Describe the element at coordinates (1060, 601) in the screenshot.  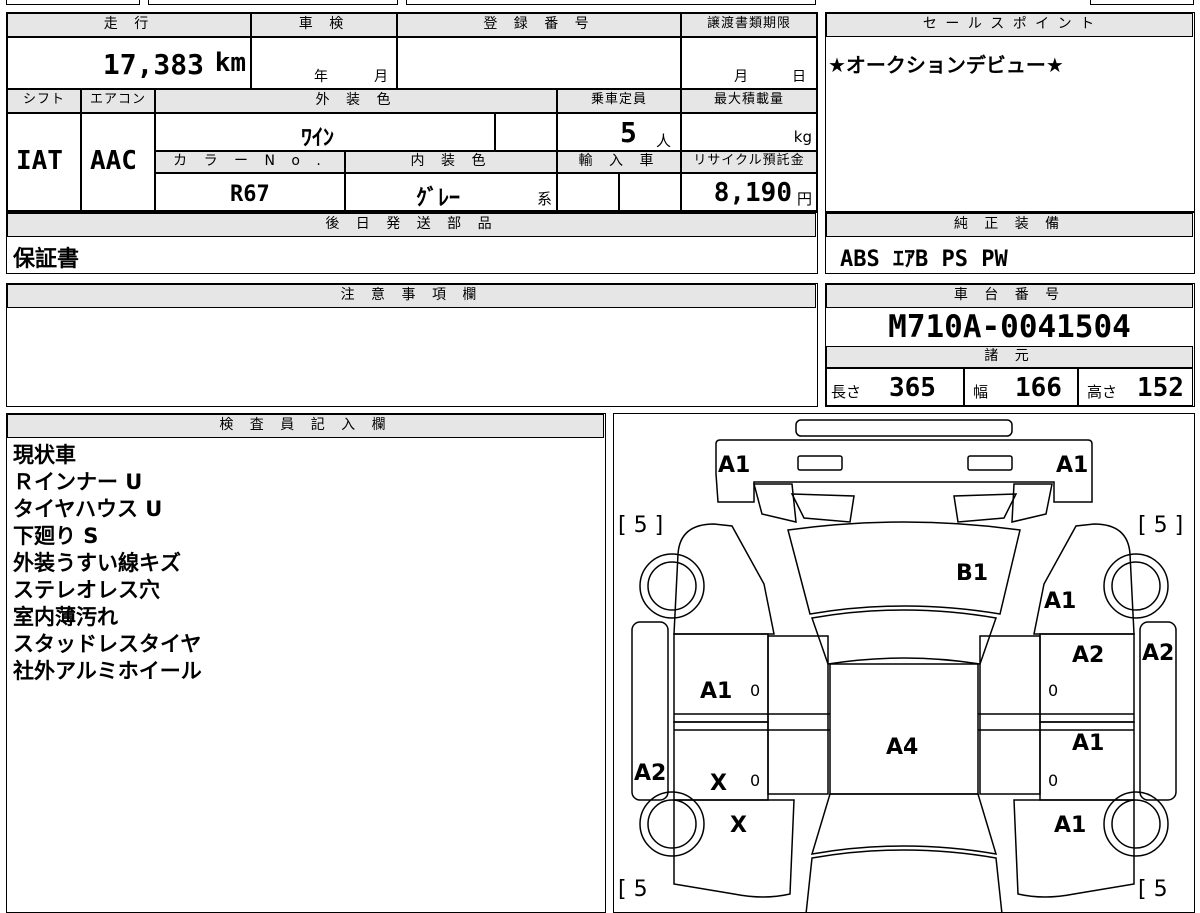
I see `mark-right-fender: A1` at that location.